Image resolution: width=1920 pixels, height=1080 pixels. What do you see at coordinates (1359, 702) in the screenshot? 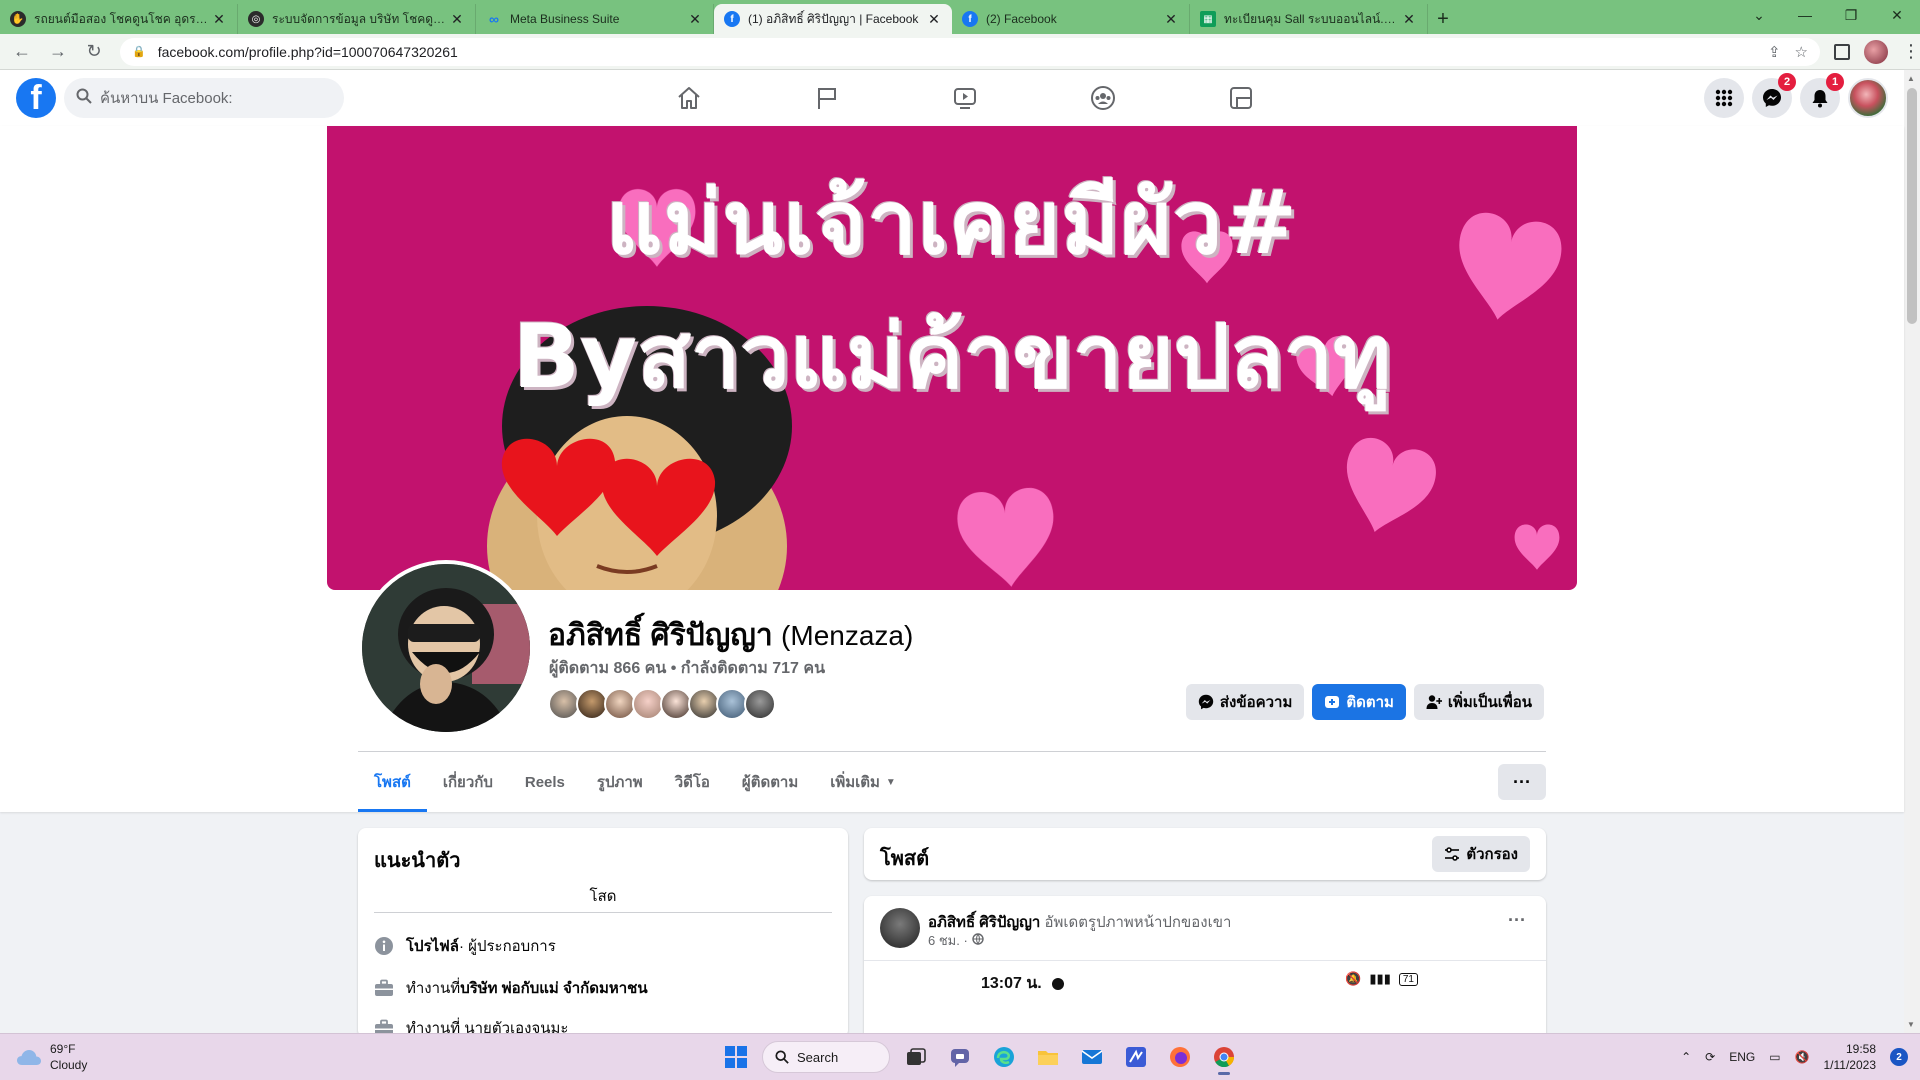
I see `follow-button: ติดตาม` at bounding box center [1359, 702].